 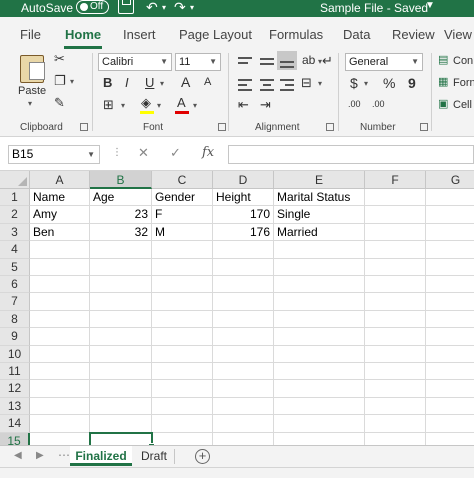 I want to click on tab-formulas: Formulas, so click(x=296, y=34).